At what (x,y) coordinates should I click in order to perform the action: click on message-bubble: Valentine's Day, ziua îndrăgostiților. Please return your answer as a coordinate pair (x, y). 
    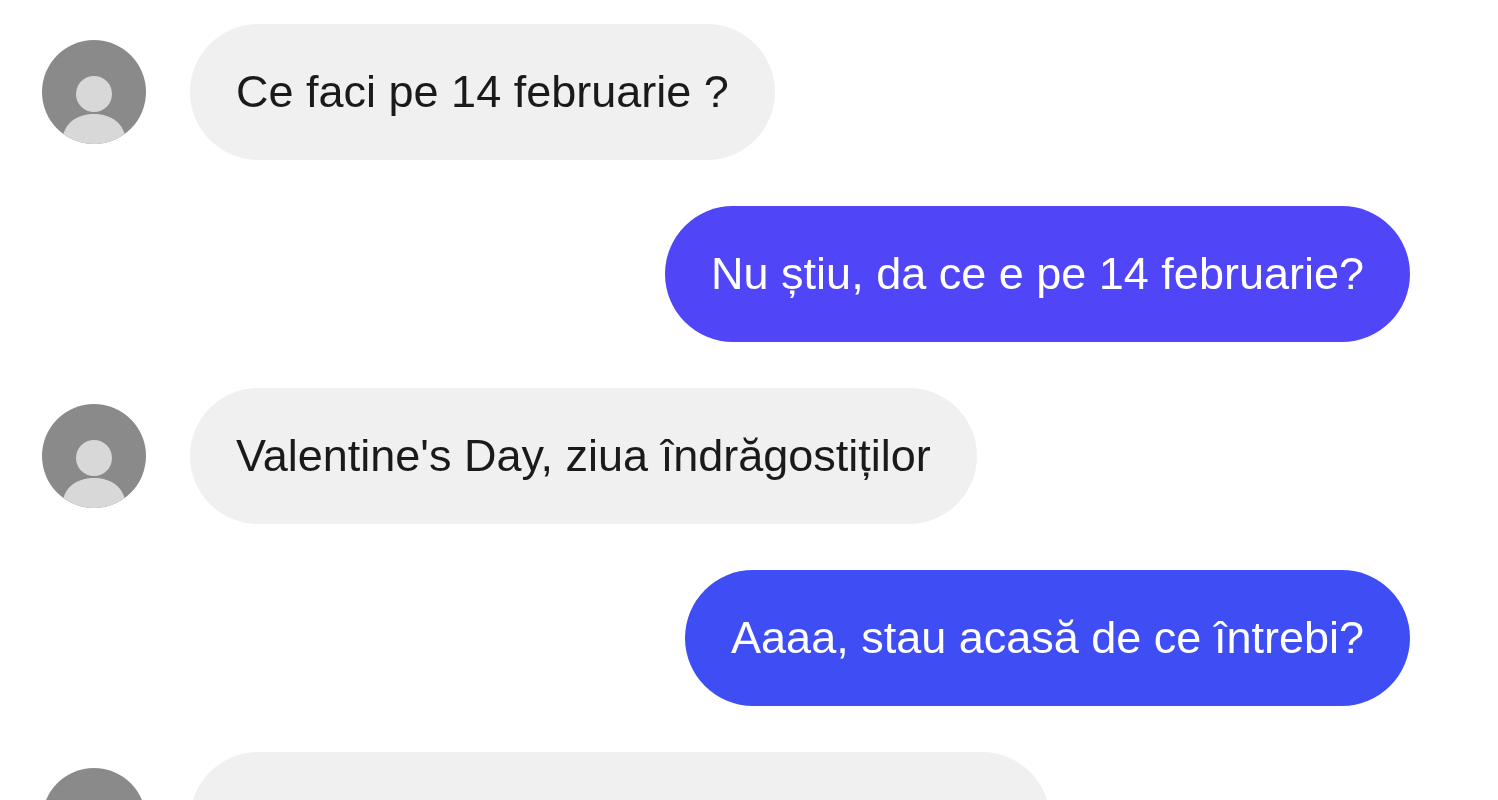
    Looking at the image, I should click on (583, 456).